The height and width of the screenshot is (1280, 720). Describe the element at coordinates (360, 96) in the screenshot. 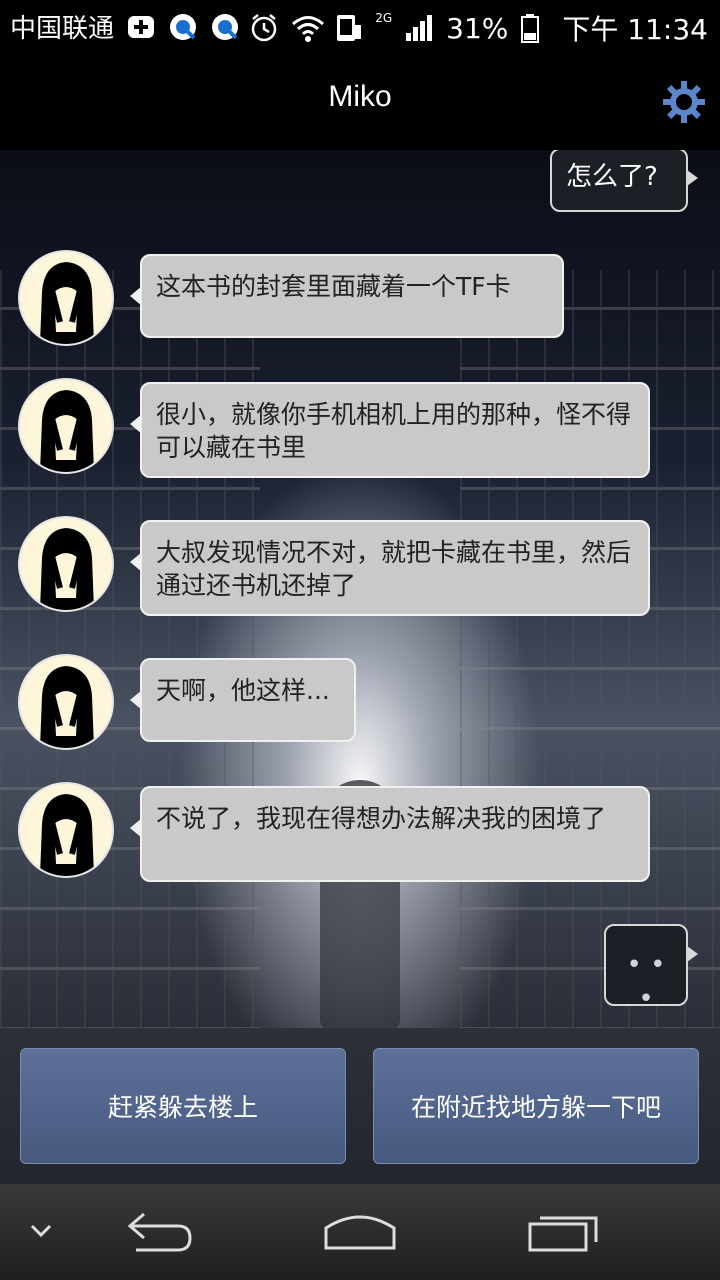

I see `chat-title: Miko` at that location.